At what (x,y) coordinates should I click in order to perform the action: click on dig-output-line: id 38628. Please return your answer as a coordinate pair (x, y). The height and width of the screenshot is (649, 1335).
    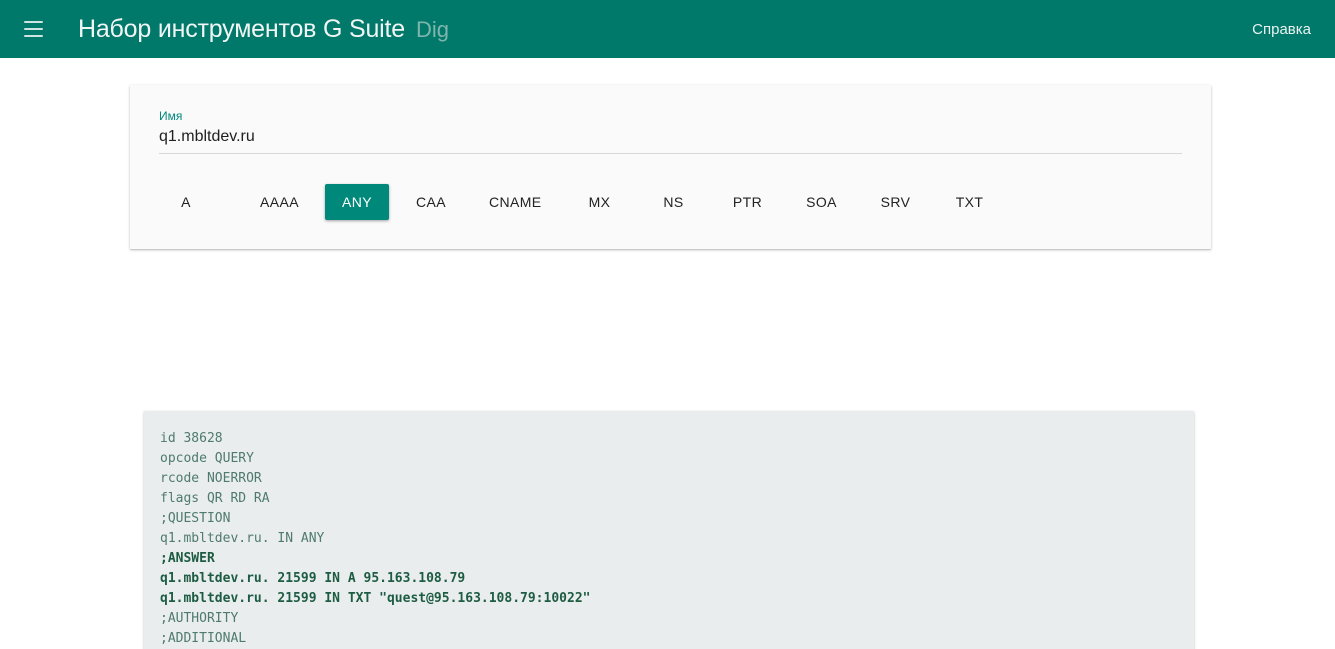
    Looking at the image, I should click on (191, 438).